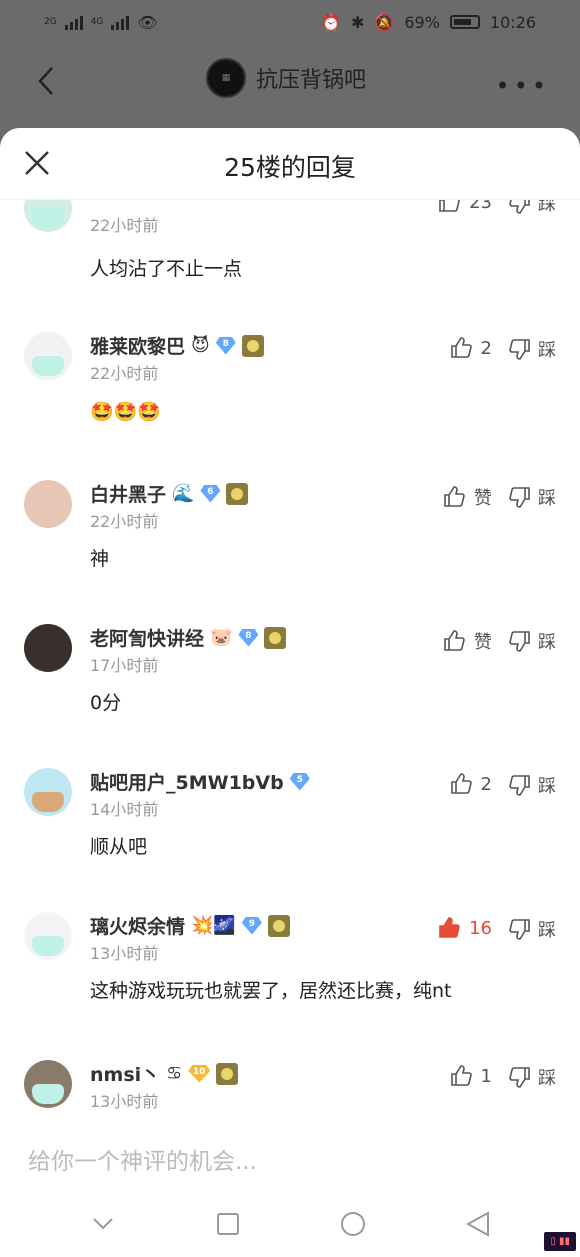 Image resolution: width=580 pixels, height=1257 pixels. I want to click on reply-content: 这种游戏玩玩也就罢了，居然还比赛，纯nt, so click(271, 991).